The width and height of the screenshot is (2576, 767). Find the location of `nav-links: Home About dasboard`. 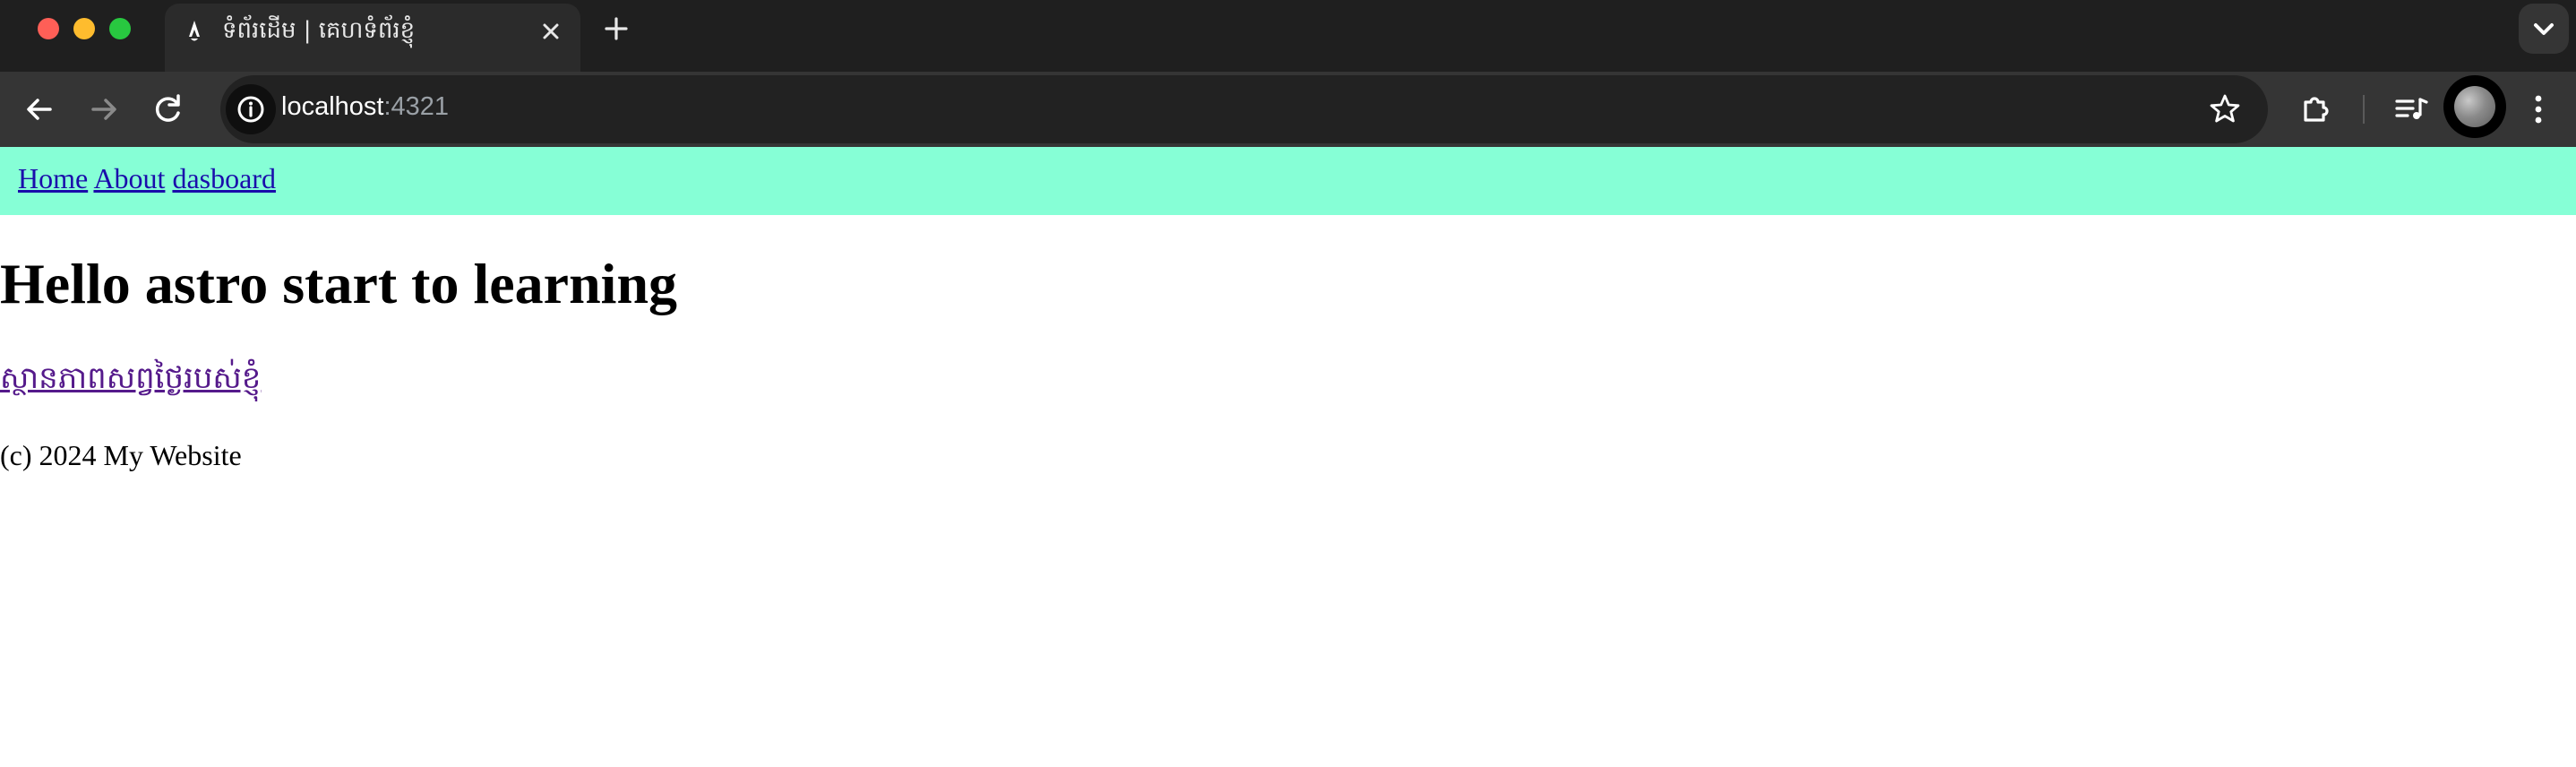

nav-links: Home About dasboard is located at coordinates (147, 178).